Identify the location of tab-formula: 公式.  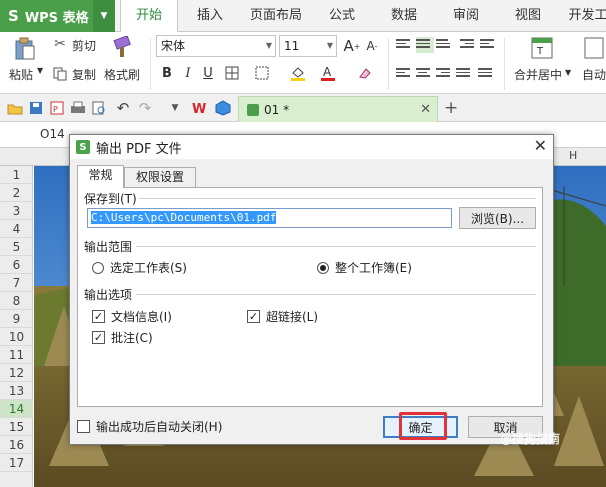
(342, 16).